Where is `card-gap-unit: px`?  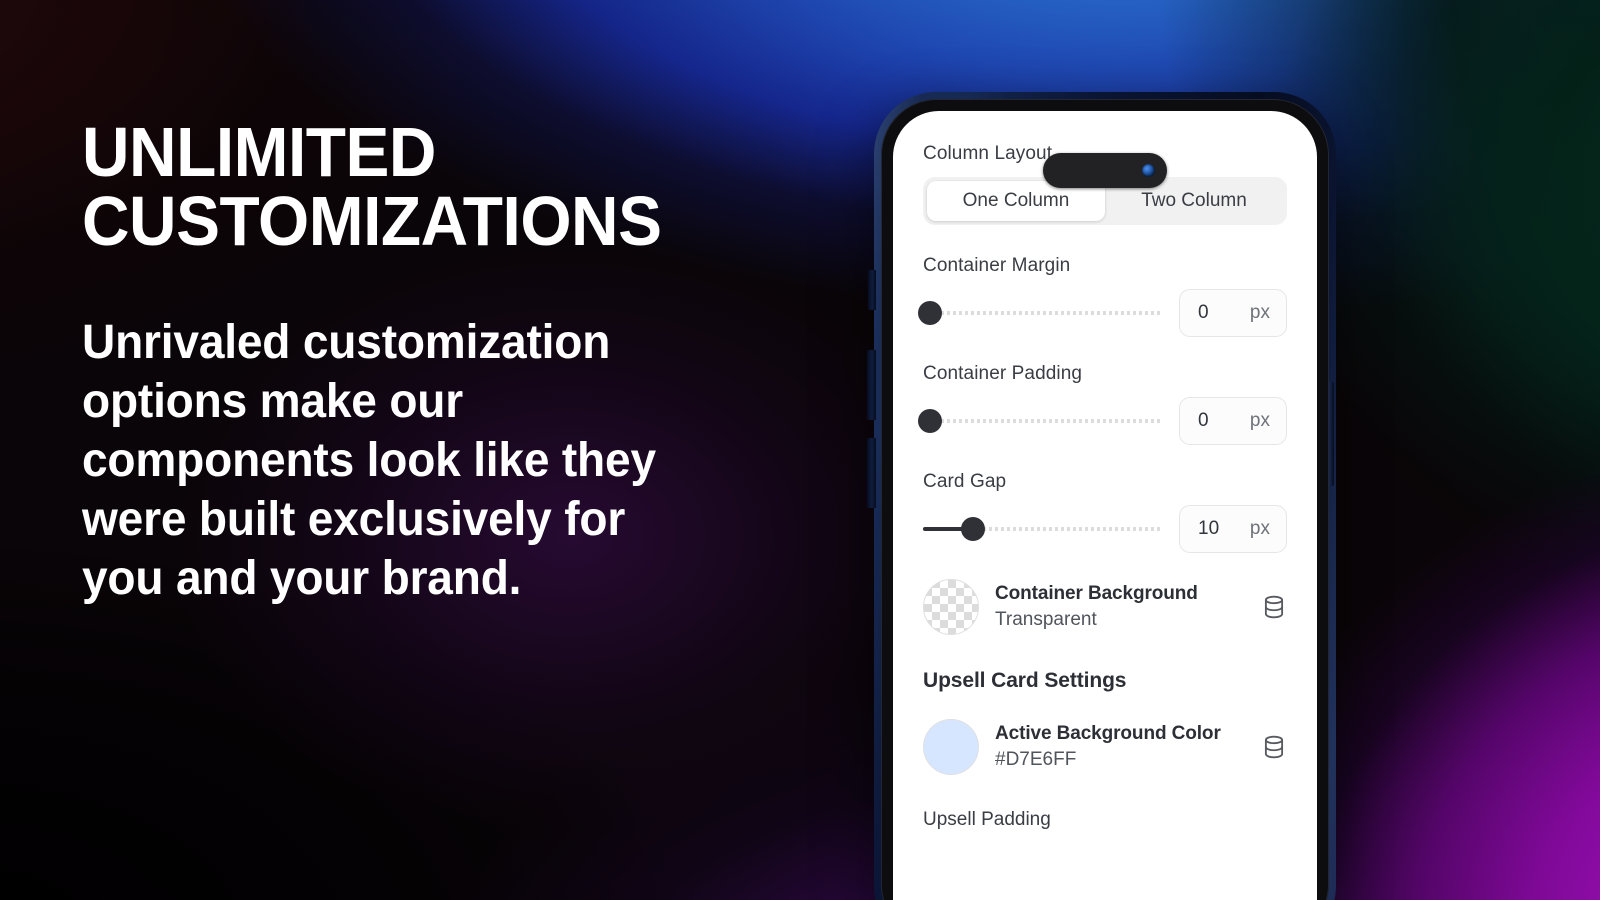
card-gap-unit: px is located at coordinates (1259, 528).